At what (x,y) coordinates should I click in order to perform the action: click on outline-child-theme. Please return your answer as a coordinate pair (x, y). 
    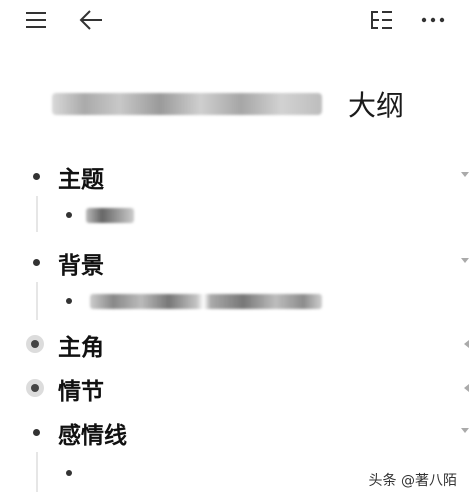
    Looking at the image, I should click on (236, 215).